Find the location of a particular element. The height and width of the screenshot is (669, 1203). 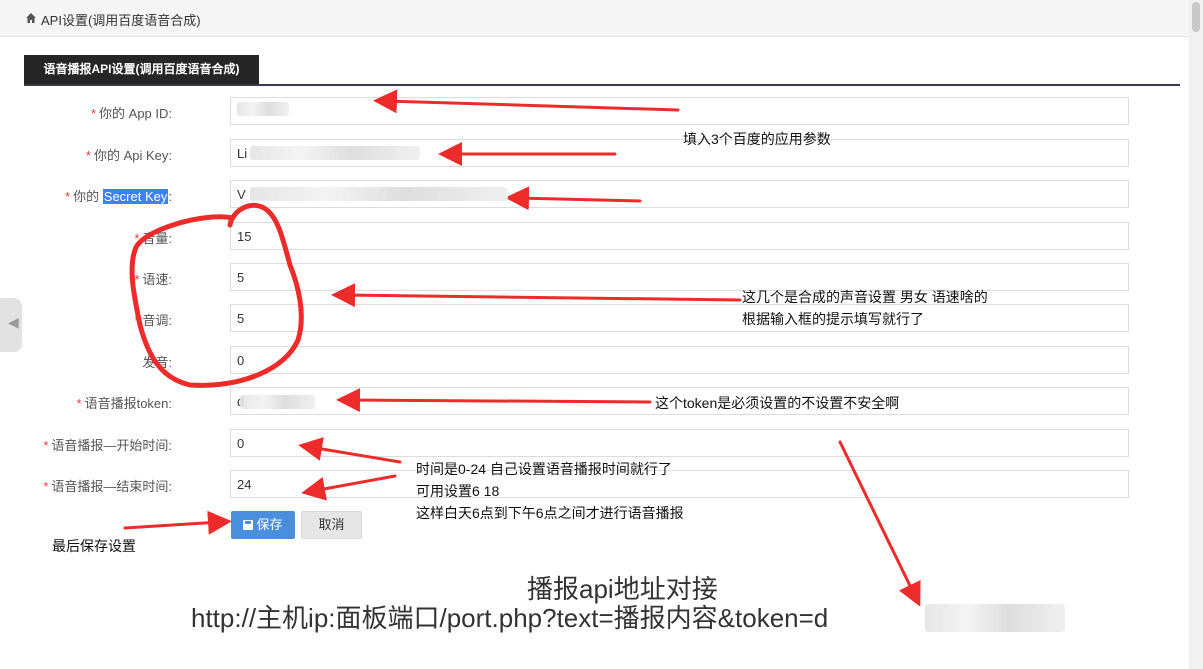

annotation-voice-line1: 这几个是合成的声音设置 男女 语速啥的 is located at coordinates (865, 297).